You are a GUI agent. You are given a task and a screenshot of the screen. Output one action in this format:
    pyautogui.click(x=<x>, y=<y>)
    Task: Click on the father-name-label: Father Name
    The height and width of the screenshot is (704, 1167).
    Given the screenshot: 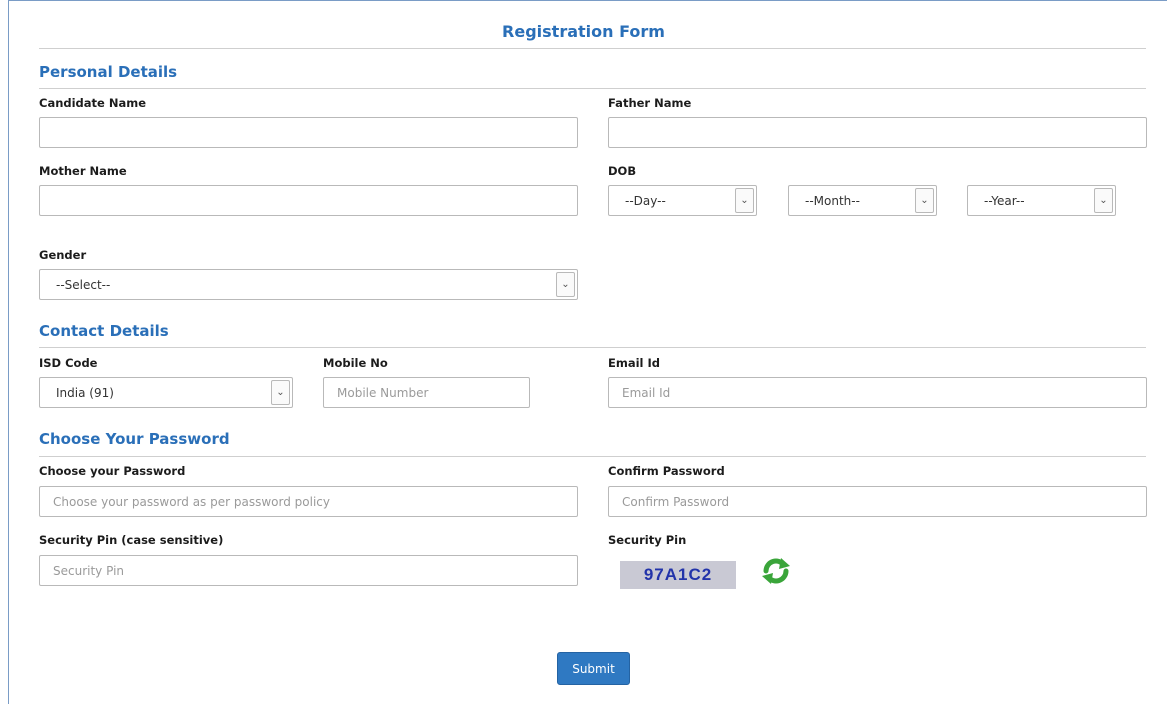 What is the action you would take?
    pyautogui.click(x=650, y=103)
    